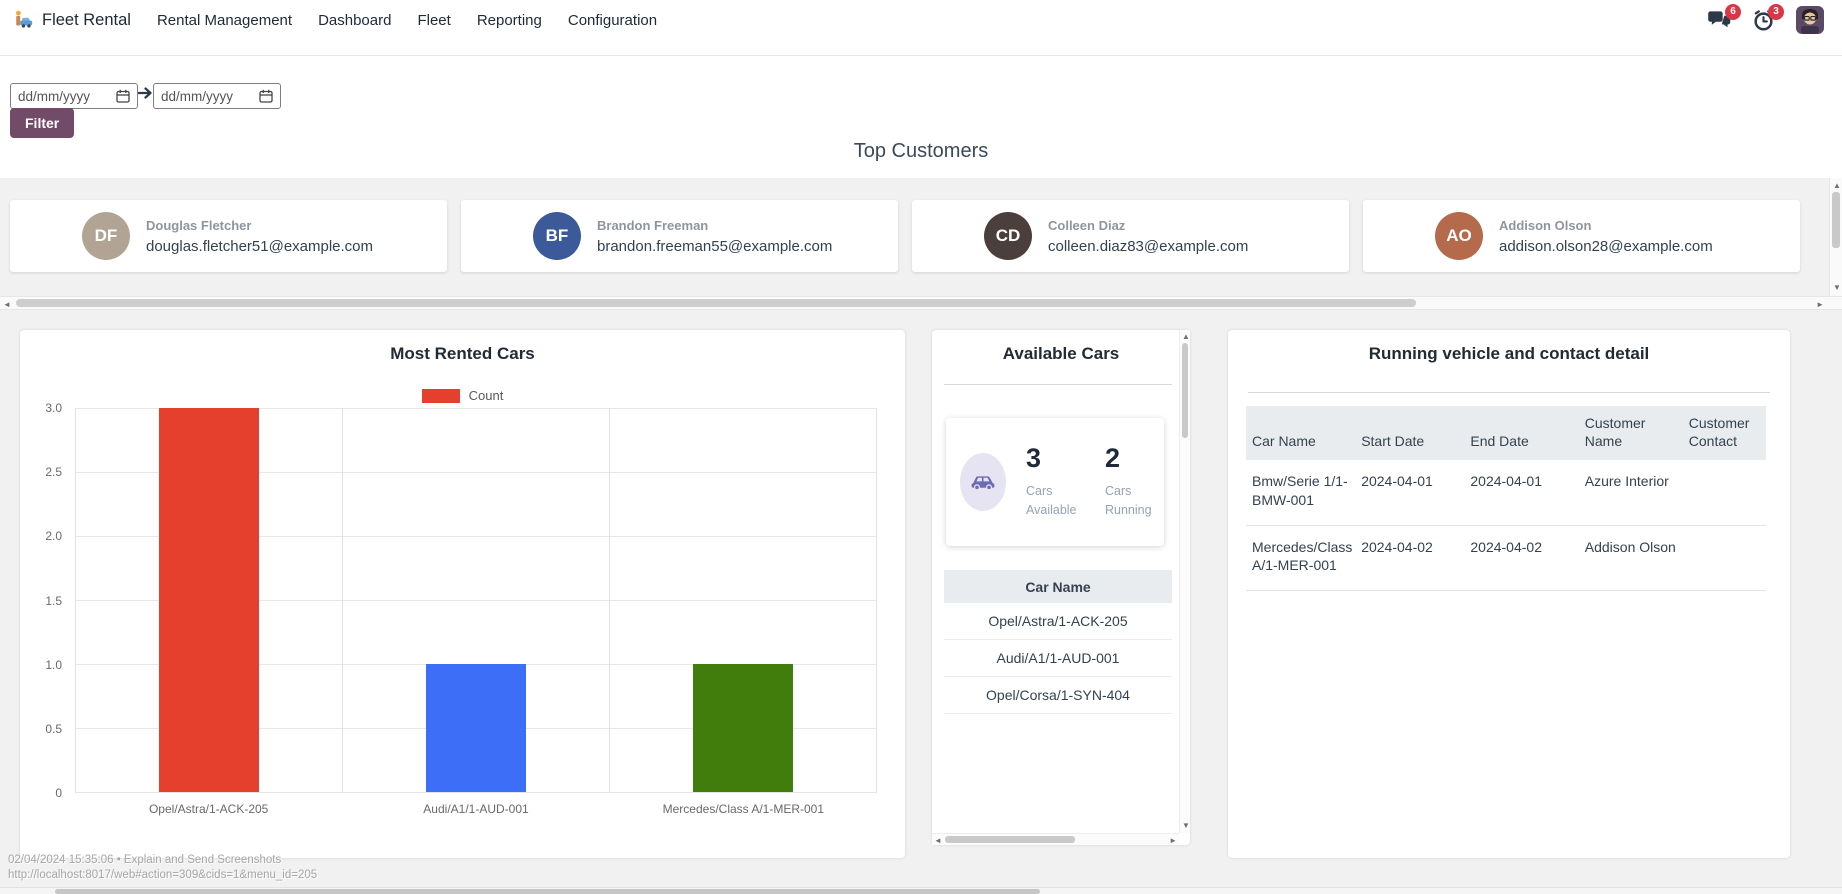  Describe the element at coordinates (557, 236) in the screenshot. I see `customer-avatar: BF` at that location.